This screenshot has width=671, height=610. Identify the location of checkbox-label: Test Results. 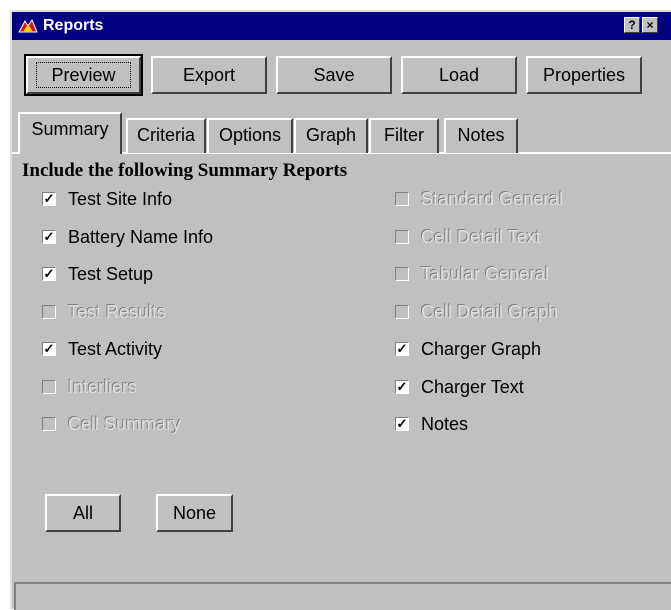
(117, 311).